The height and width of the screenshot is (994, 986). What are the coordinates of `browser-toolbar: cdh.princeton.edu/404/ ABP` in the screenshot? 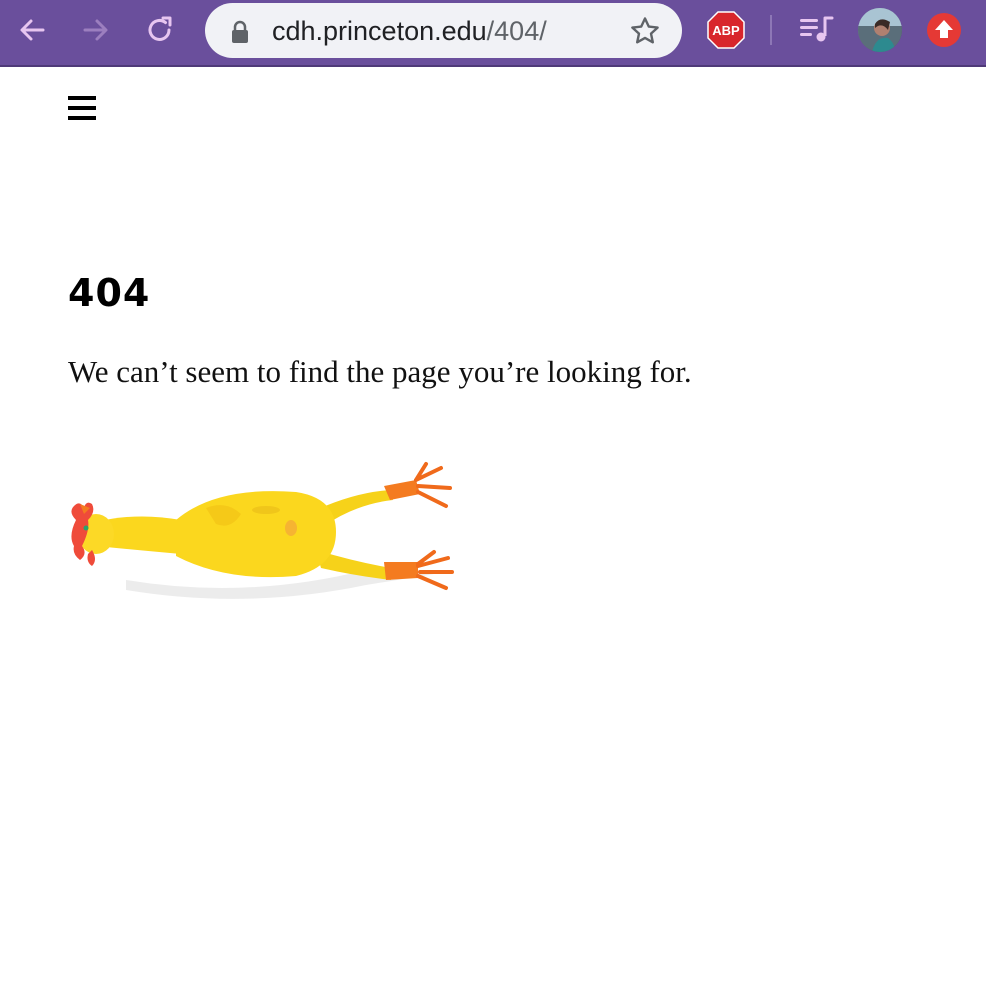 It's located at (493, 33).